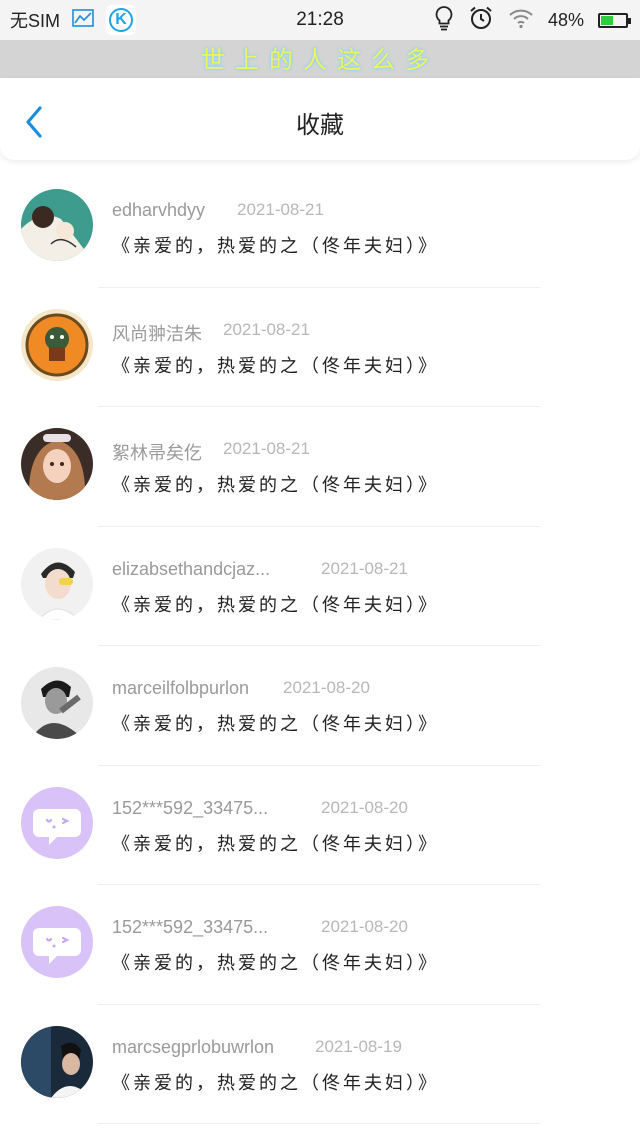 The width and height of the screenshot is (640, 1138). What do you see at coordinates (320, 228) in the screenshot?
I see `favorite-item: edharvhdyy 2021-08-21 《亲爱的，热爱的之（佟年夫妇）》` at bounding box center [320, 228].